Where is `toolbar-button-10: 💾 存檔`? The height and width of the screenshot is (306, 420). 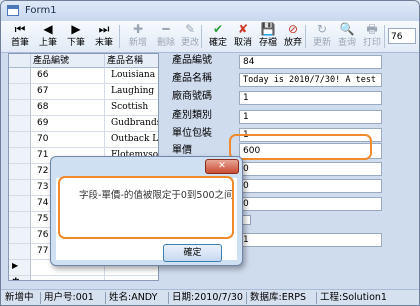
toolbar-button-10: 💾 存檔 is located at coordinates (268, 36).